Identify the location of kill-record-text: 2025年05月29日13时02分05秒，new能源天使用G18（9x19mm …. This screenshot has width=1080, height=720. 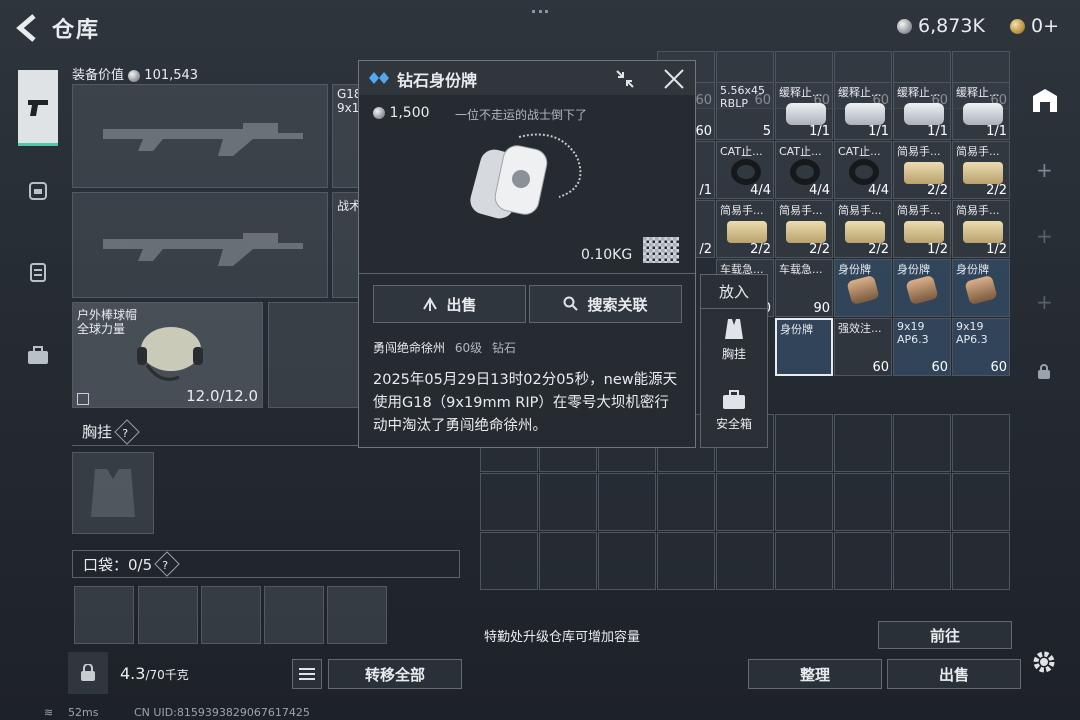
(525, 403).